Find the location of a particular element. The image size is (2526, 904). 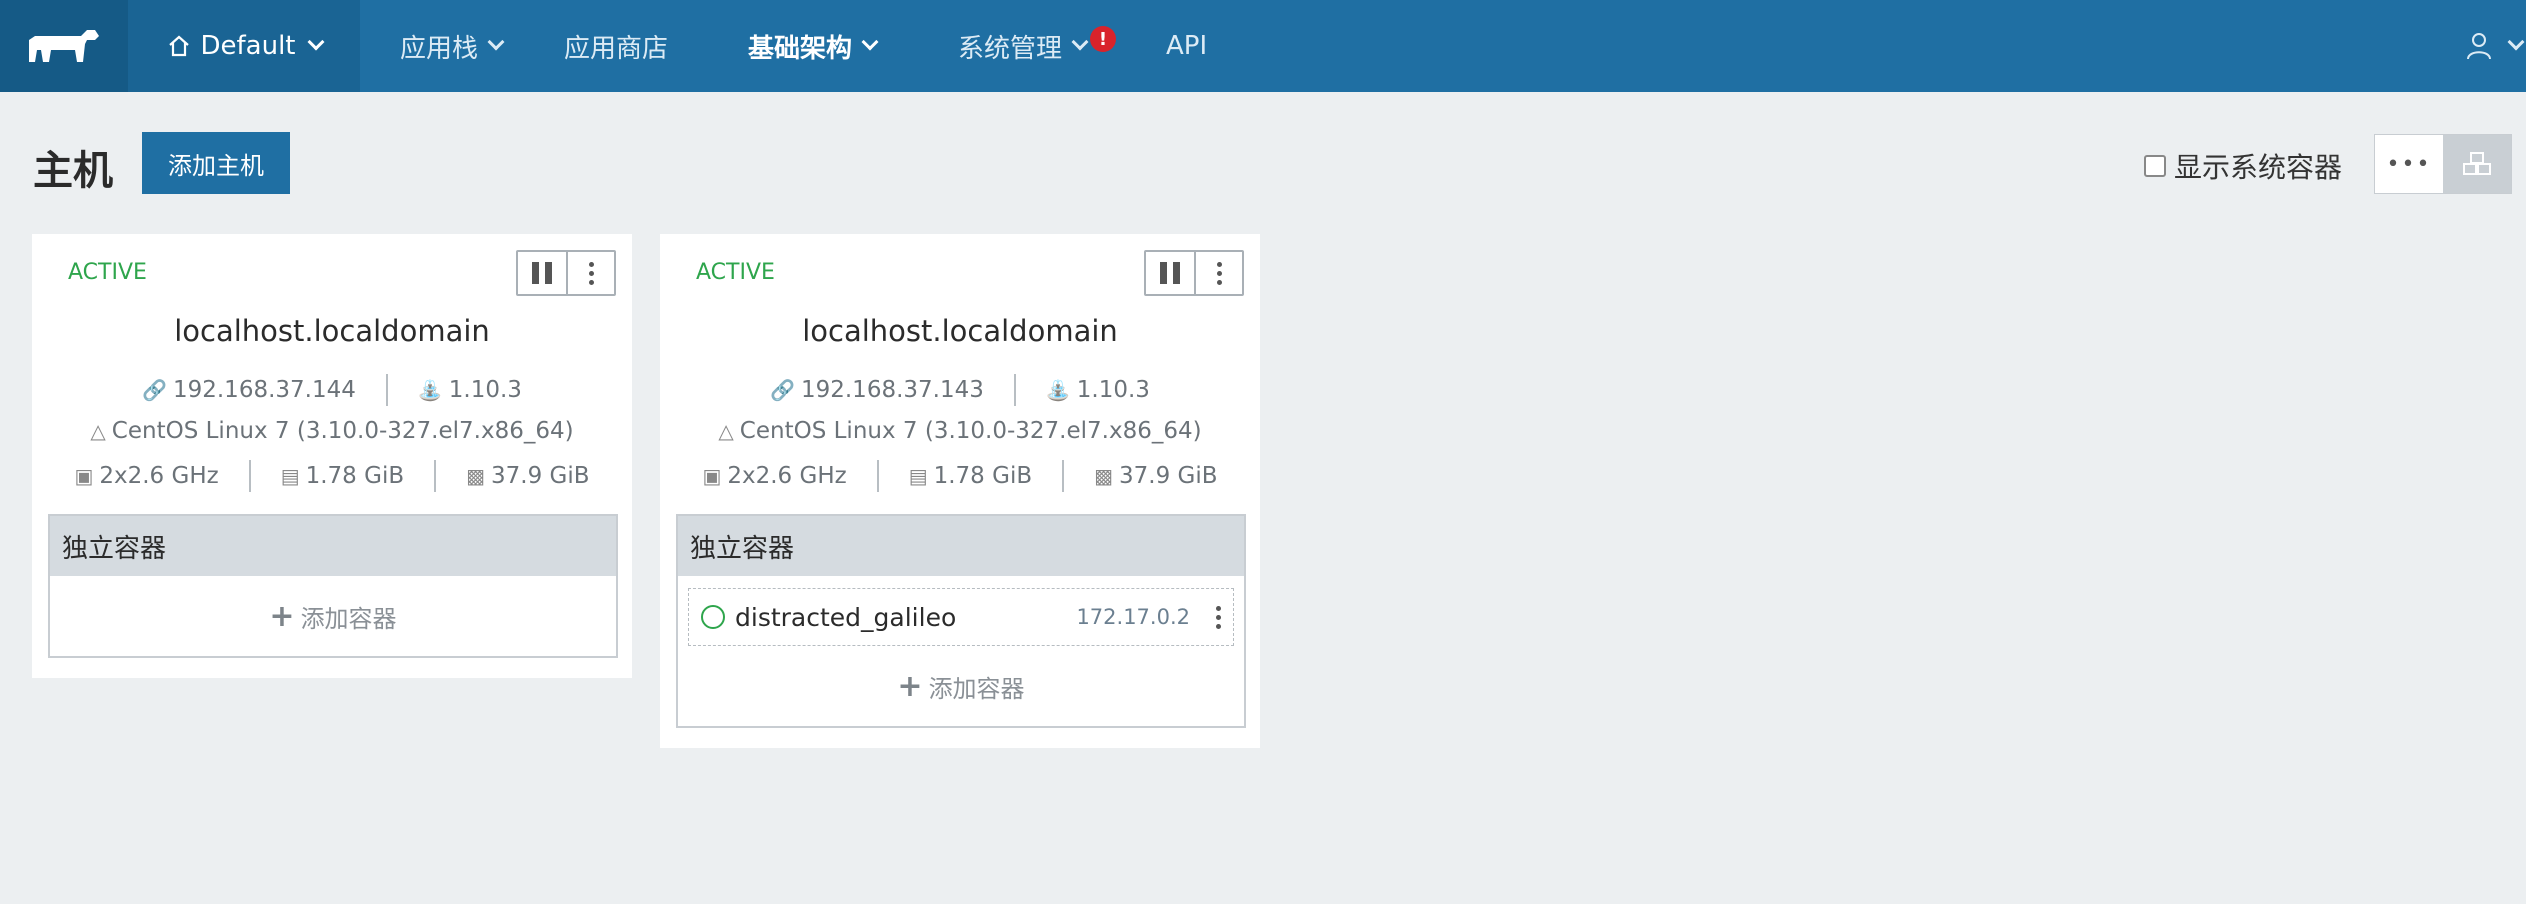

nav-item-admin: 系统管理 ! is located at coordinates (1037, 46).